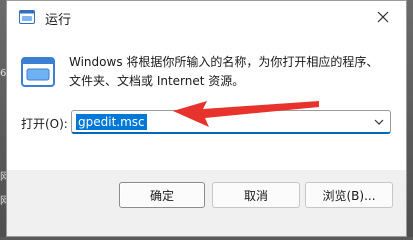 This screenshot has width=413, height=240. I want to click on close-button, so click(383, 17).